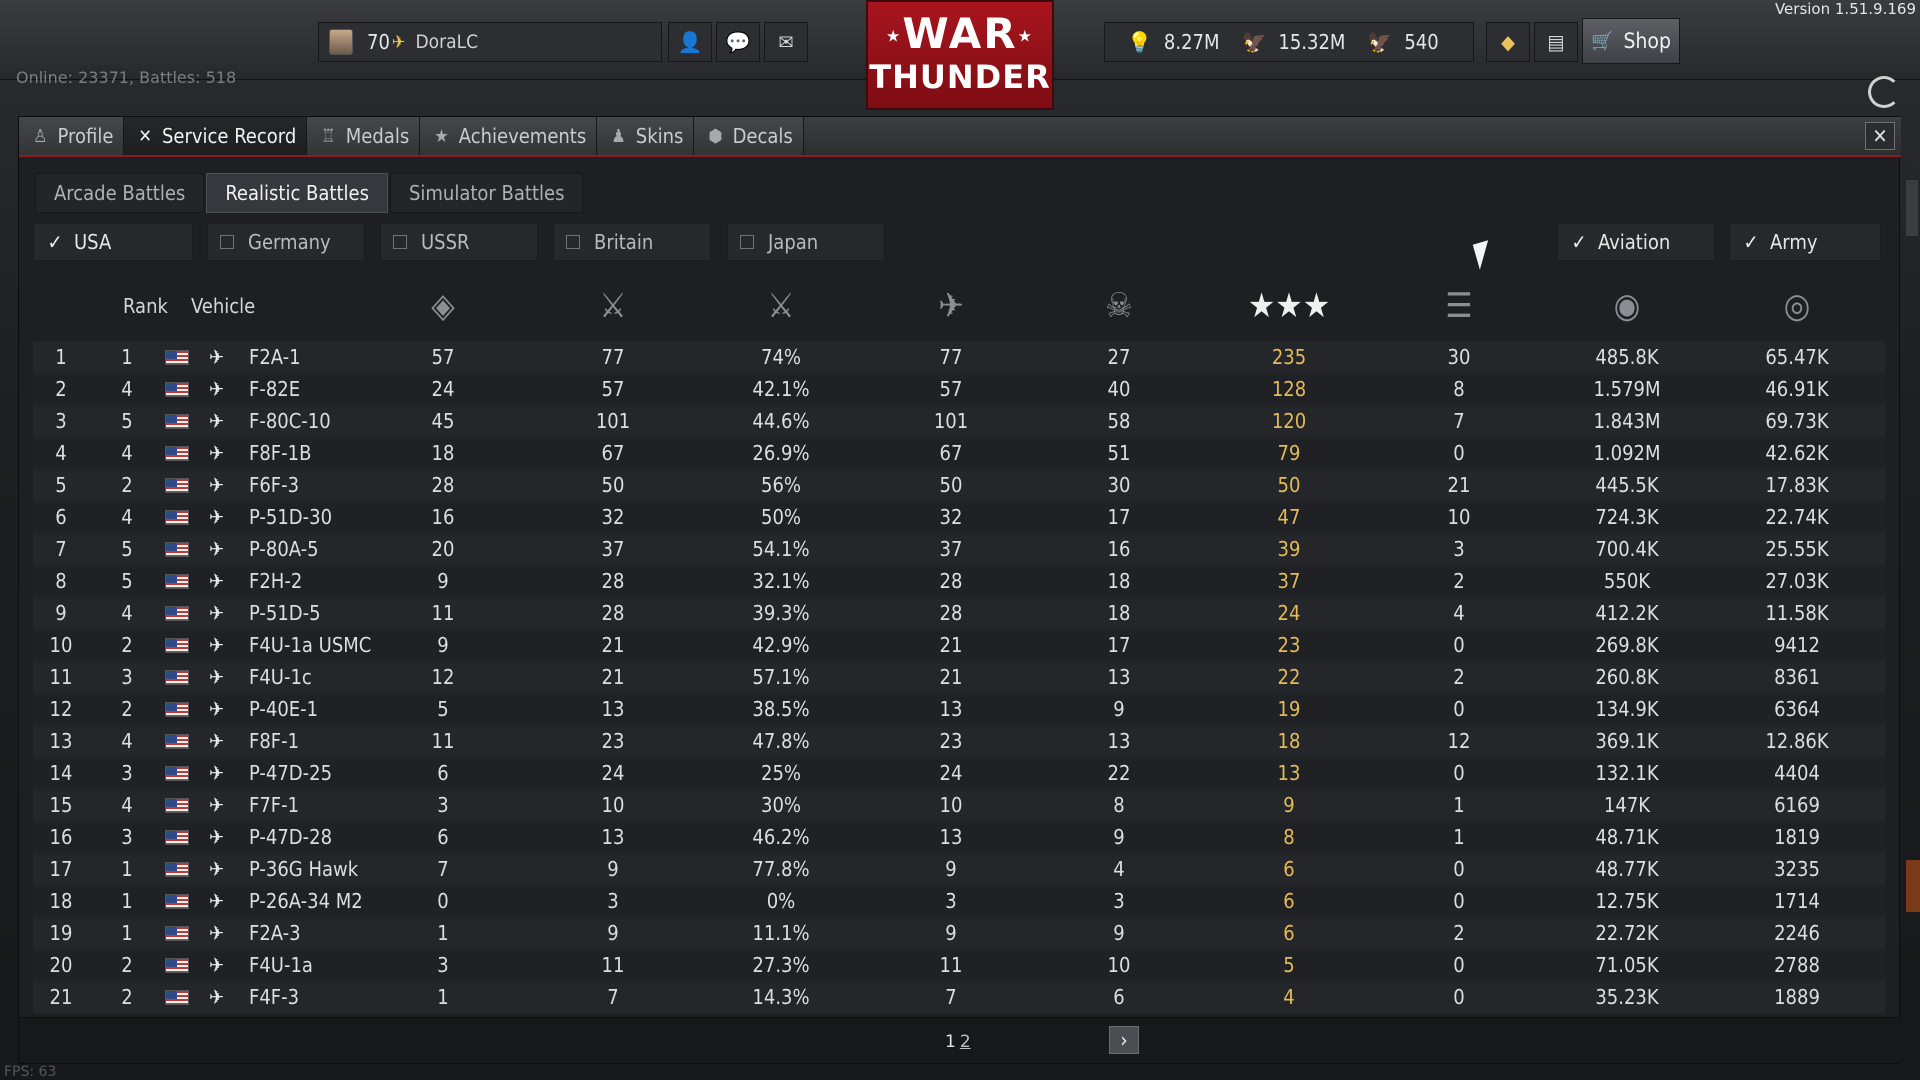 The height and width of the screenshot is (1080, 1920). What do you see at coordinates (1119, 389) in the screenshot?
I see `stat-cell: 40` at bounding box center [1119, 389].